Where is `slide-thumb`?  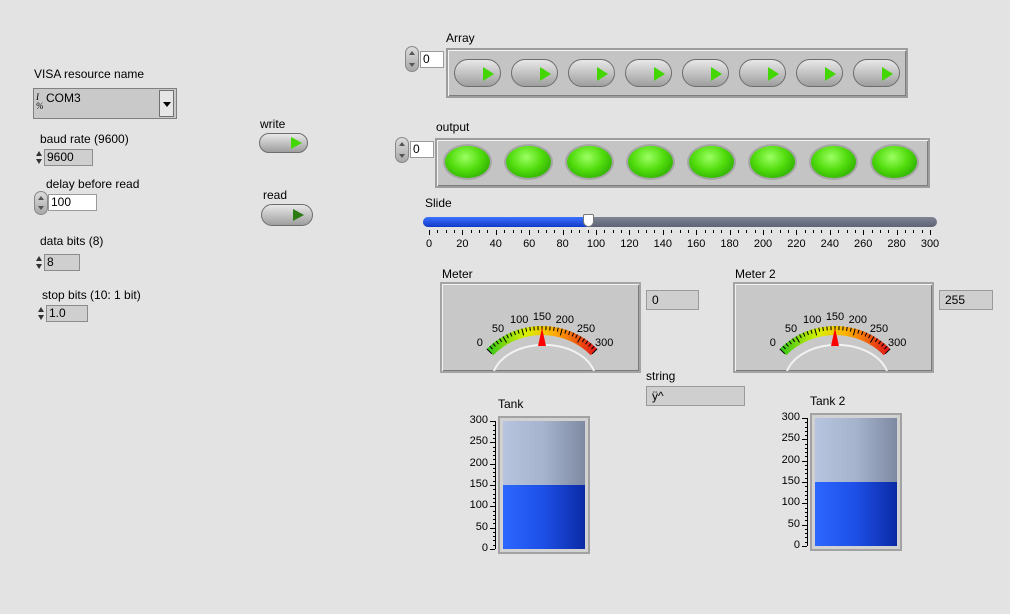 slide-thumb is located at coordinates (588, 220).